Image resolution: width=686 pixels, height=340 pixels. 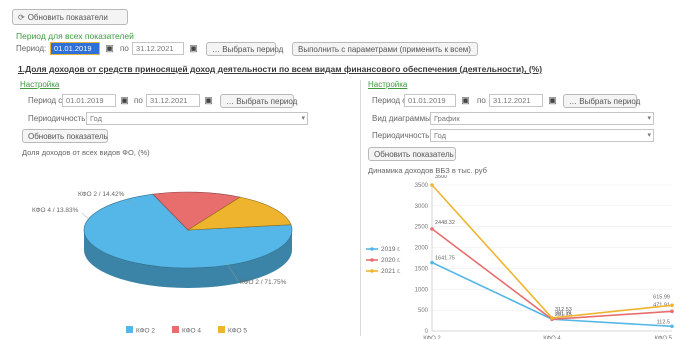 I want to click on right-settings-link: Настройка, so click(x=387, y=84).